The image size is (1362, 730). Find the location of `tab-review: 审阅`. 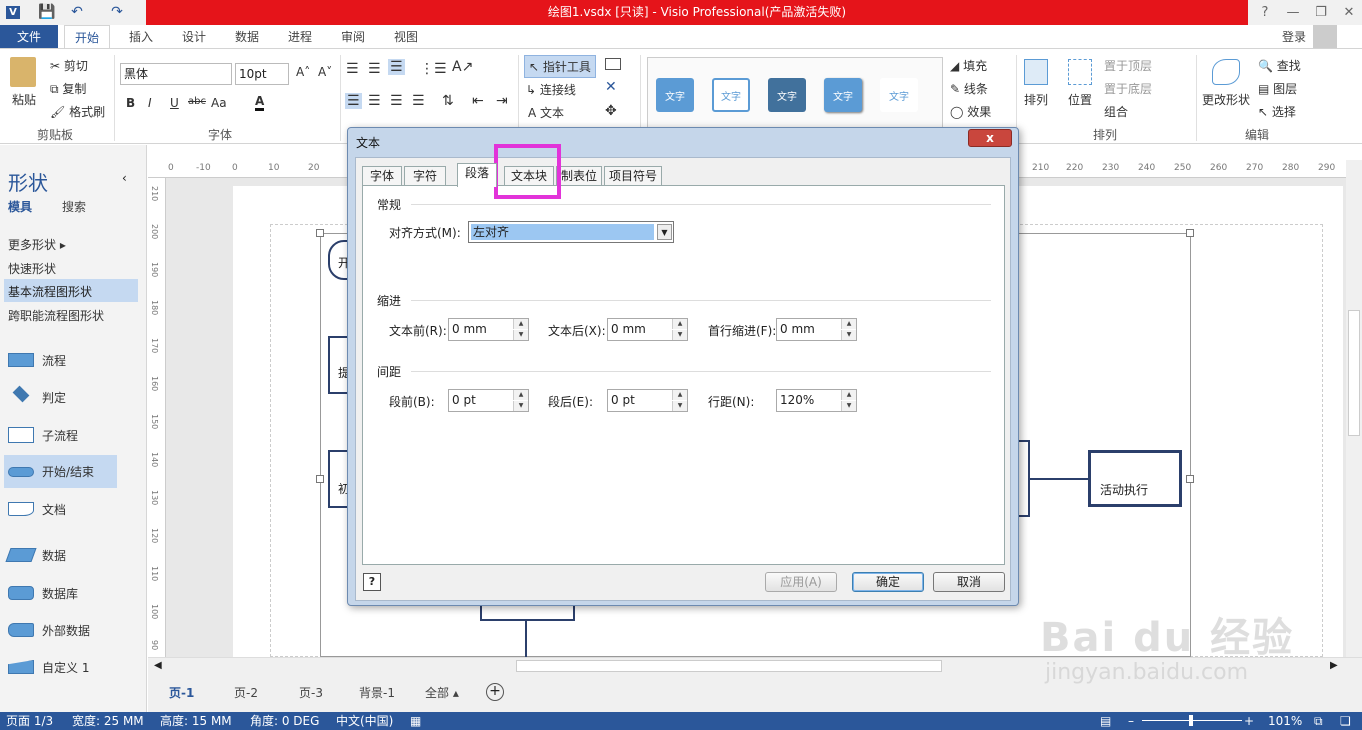

tab-review: 审阅 is located at coordinates (353, 37).